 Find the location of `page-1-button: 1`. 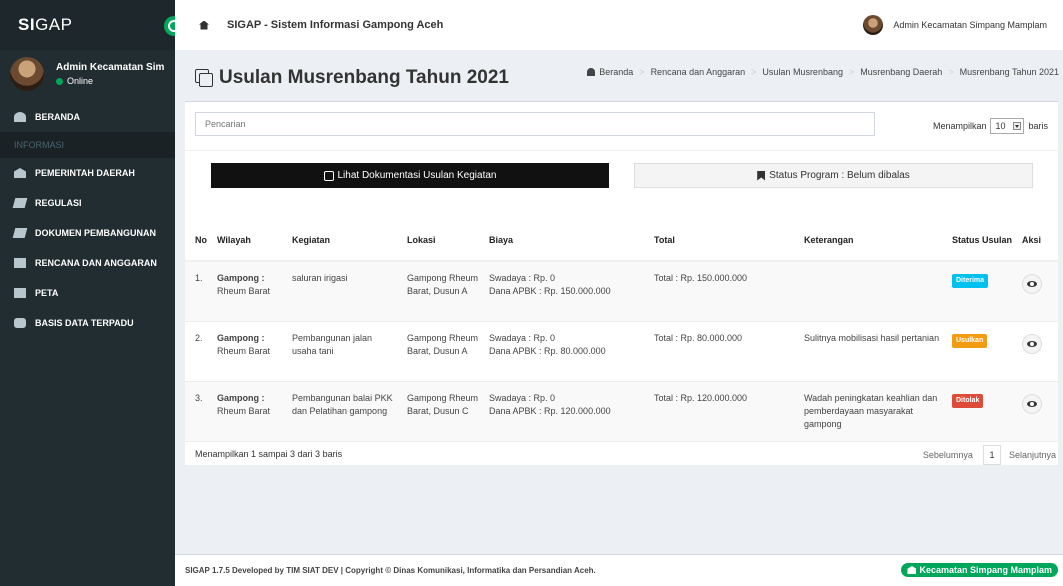

page-1-button: 1 is located at coordinates (991, 454).